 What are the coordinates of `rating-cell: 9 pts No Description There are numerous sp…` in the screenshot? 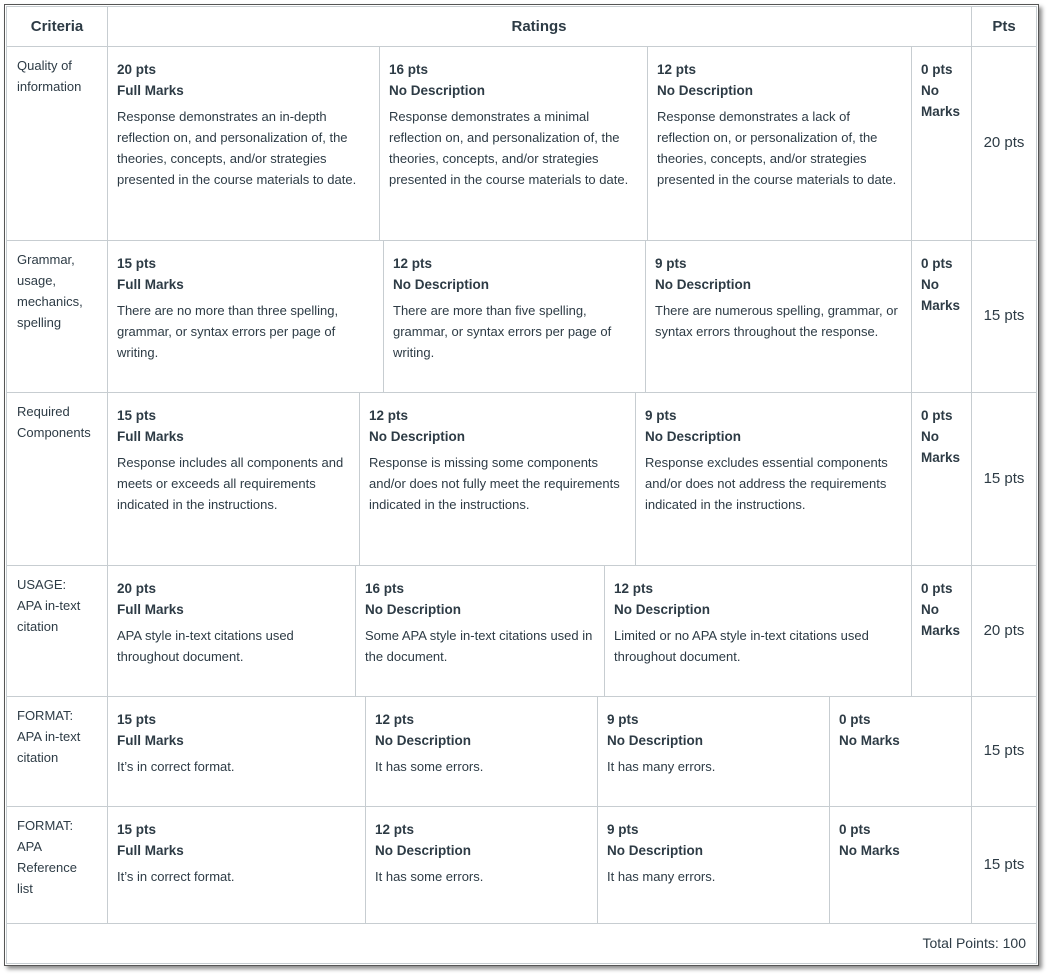 It's located at (779, 297).